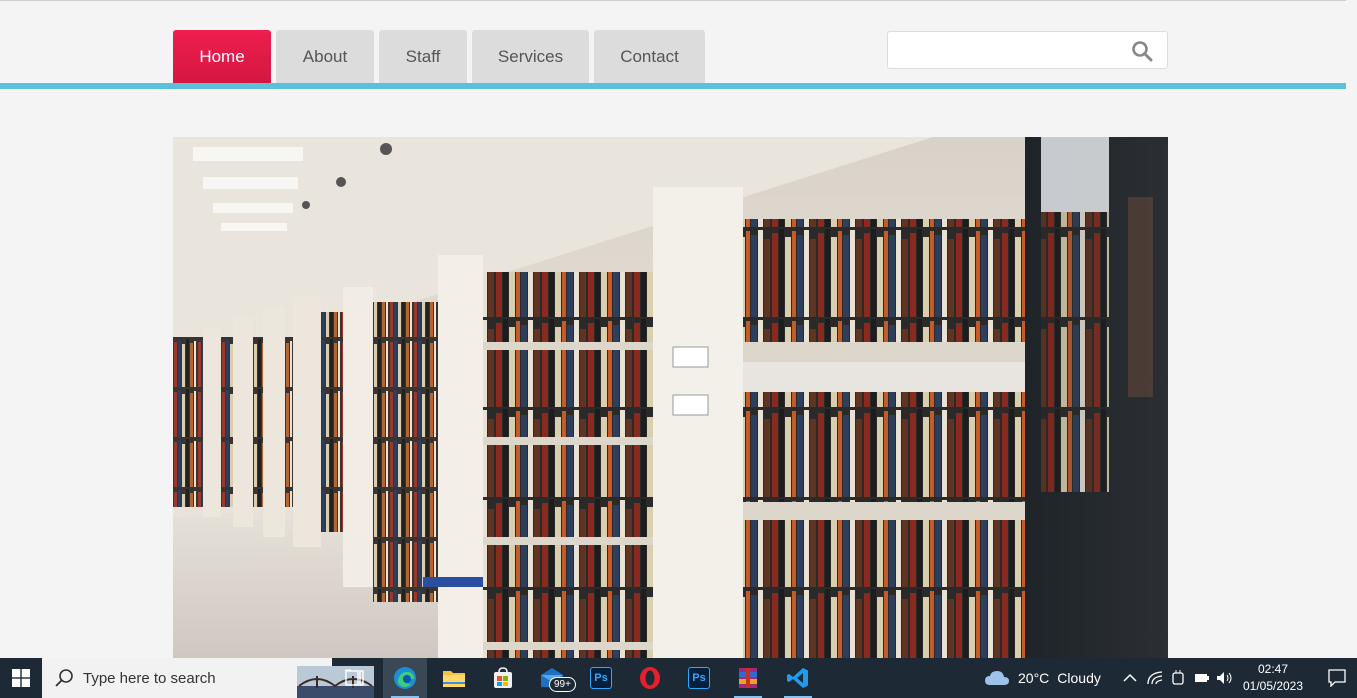 The width and height of the screenshot is (1357, 698). Describe the element at coordinates (1155, 678) in the screenshot. I see `wifi-icon` at that location.